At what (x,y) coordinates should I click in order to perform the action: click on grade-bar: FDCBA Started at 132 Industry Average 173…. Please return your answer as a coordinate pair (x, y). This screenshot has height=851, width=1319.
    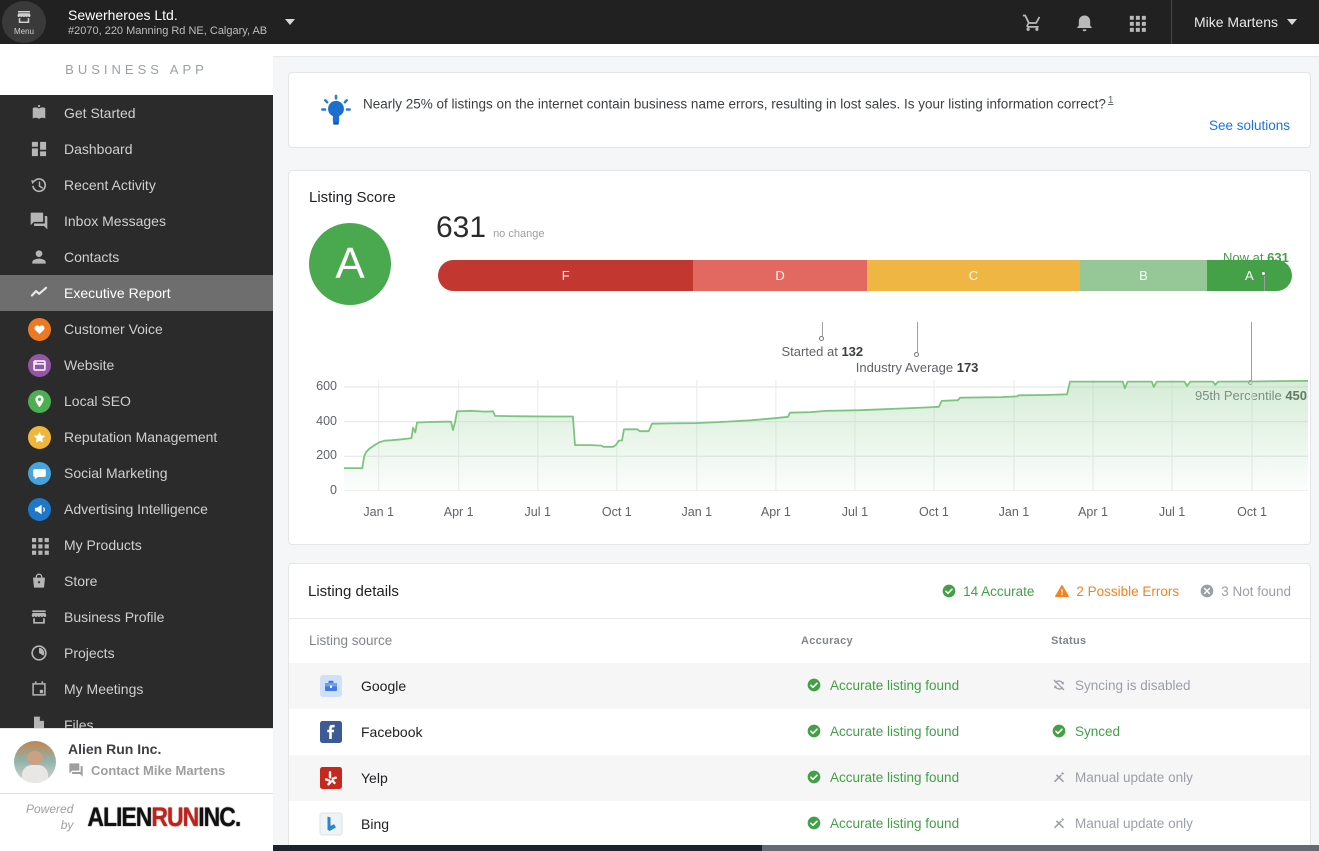
    Looking at the image, I should click on (872, 326).